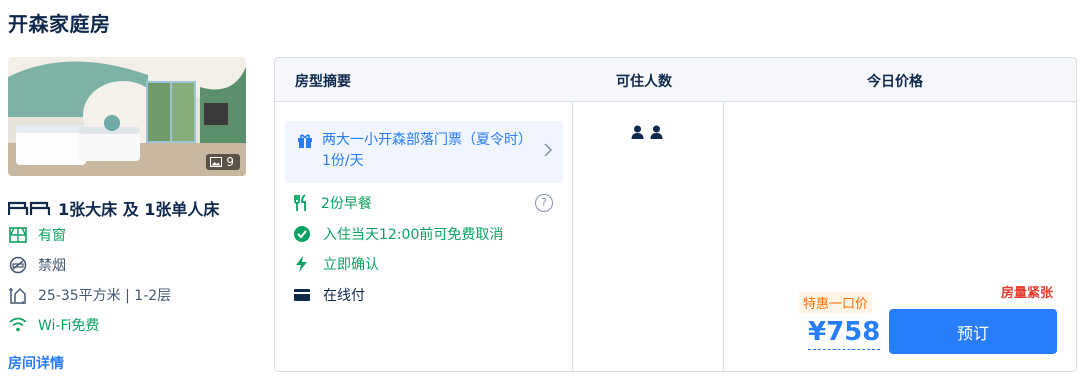 Image resolution: width=1080 pixels, height=386 pixels. I want to click on attr-no-smoking-label: 禁烟, so click(52, 266).